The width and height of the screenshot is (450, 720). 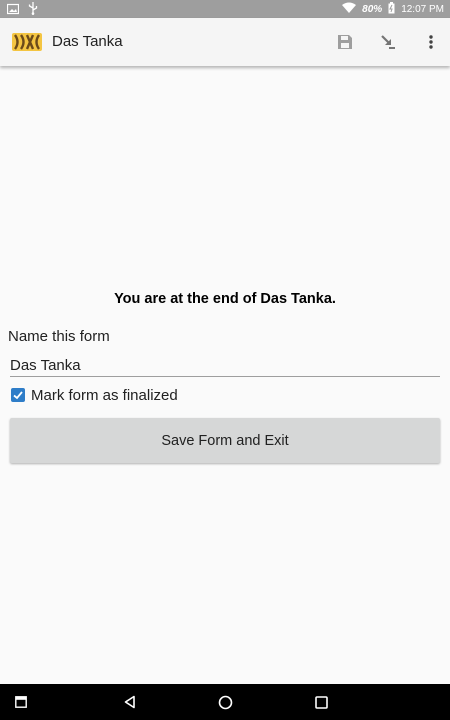 What do you see at coordinates (431, 42) in the screenshot?
I see `more-vert-icon` at bounding box center [431, 42].